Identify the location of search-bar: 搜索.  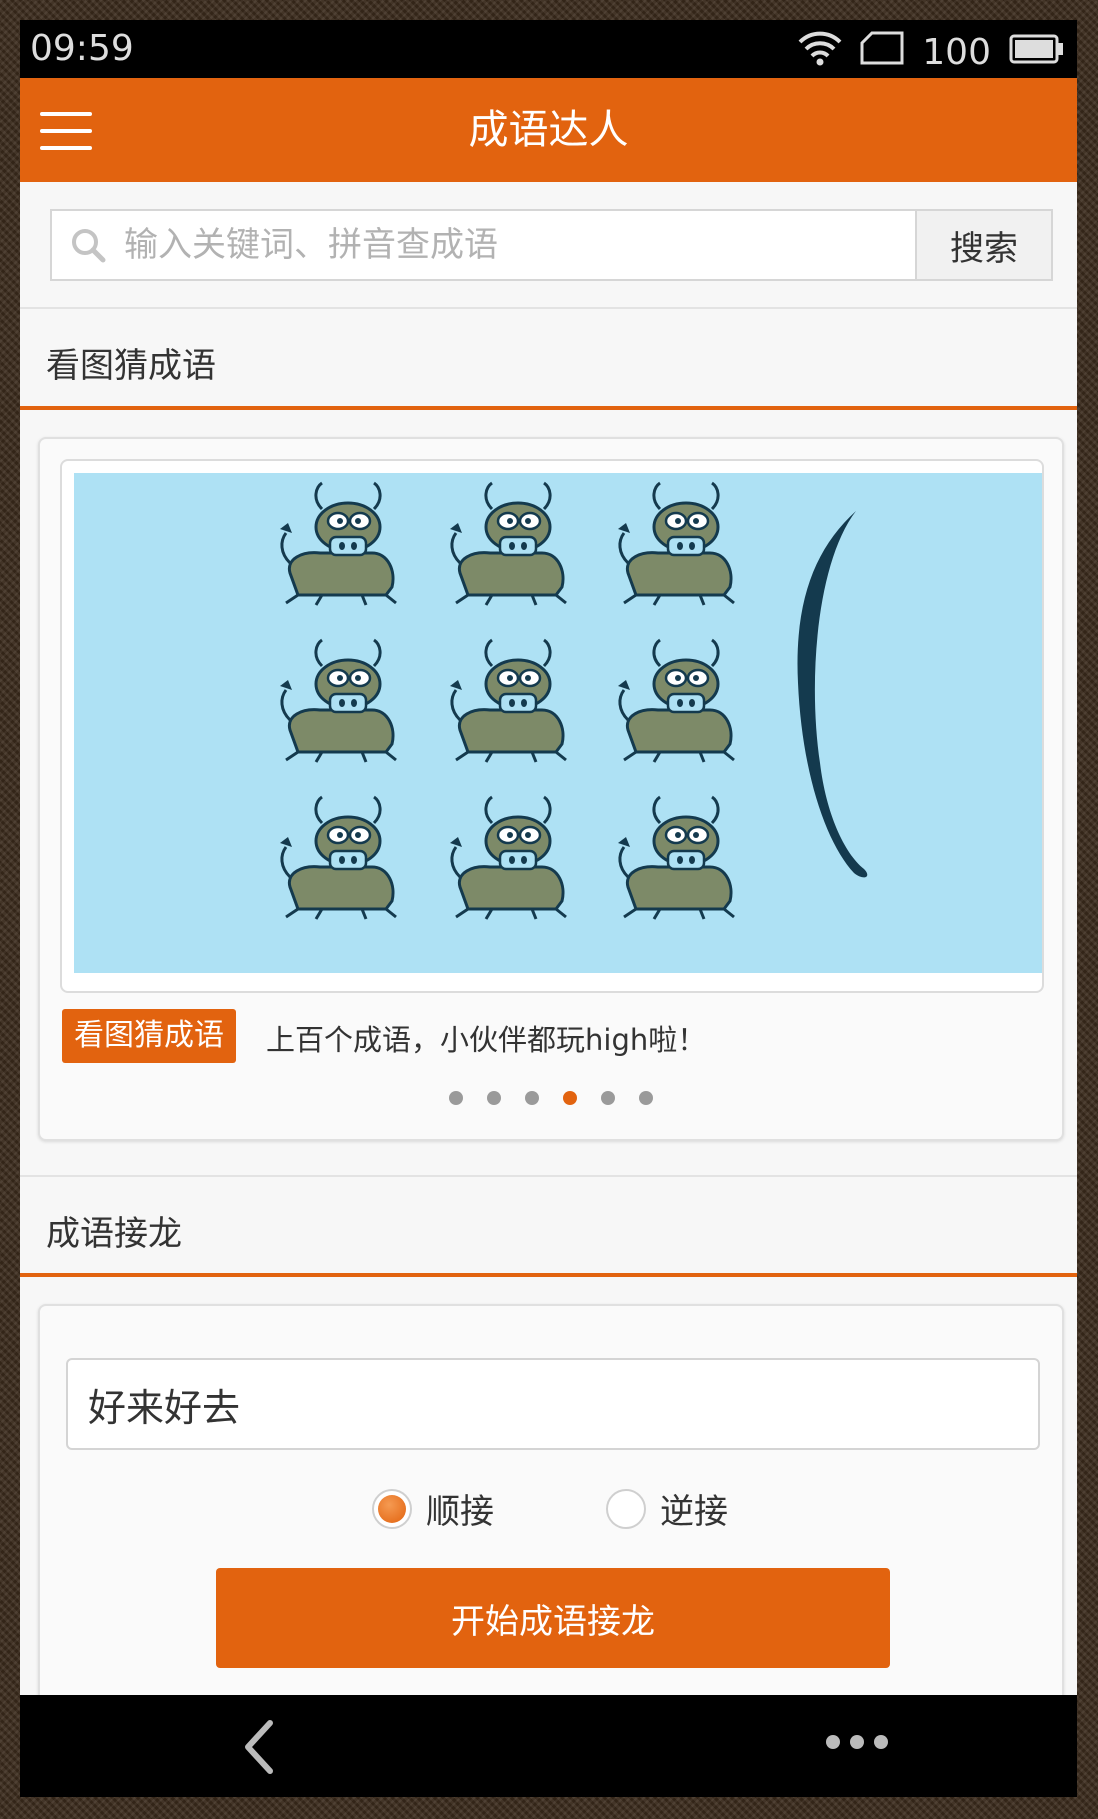
(551, 245).